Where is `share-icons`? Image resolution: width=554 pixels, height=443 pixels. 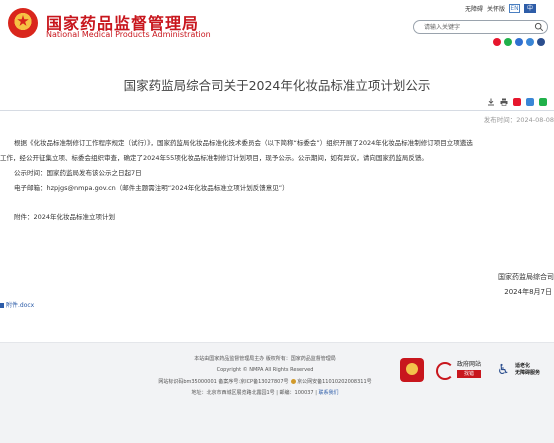 share-icons is located at coordinates (519, 42).